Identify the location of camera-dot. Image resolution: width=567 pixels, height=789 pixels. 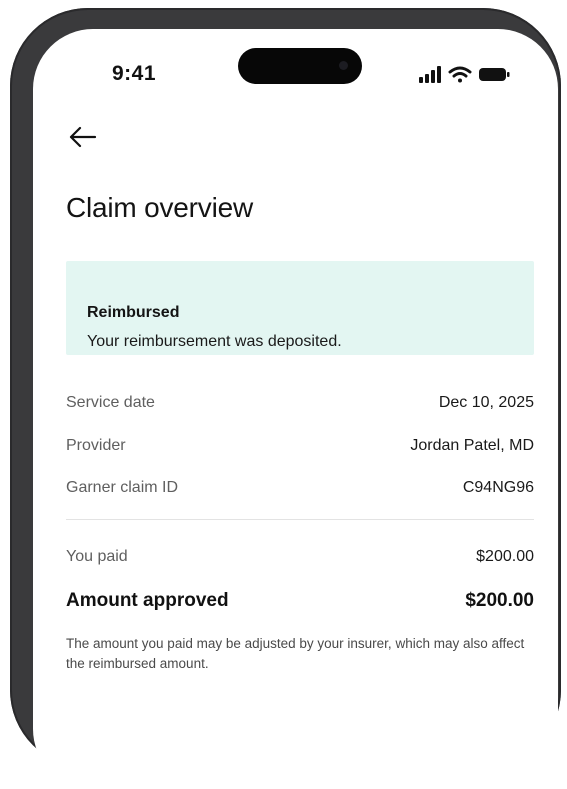
(343, 65).